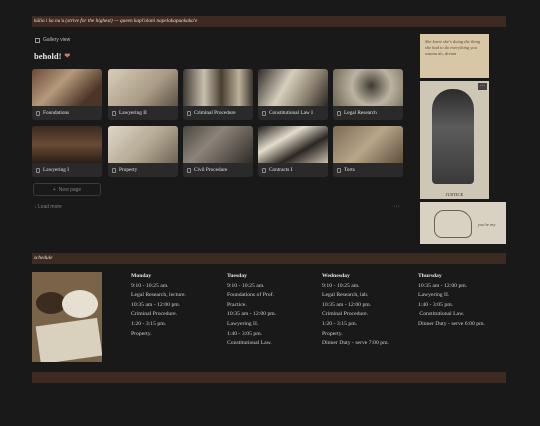 Image resolution: width=540 pixels, height=426 pixels. What do you see at coordinates (245, 333) in the screenshot?
I see `schedule-line: 1:40 - 3:05 pm.` at bounding box center [245, 333].